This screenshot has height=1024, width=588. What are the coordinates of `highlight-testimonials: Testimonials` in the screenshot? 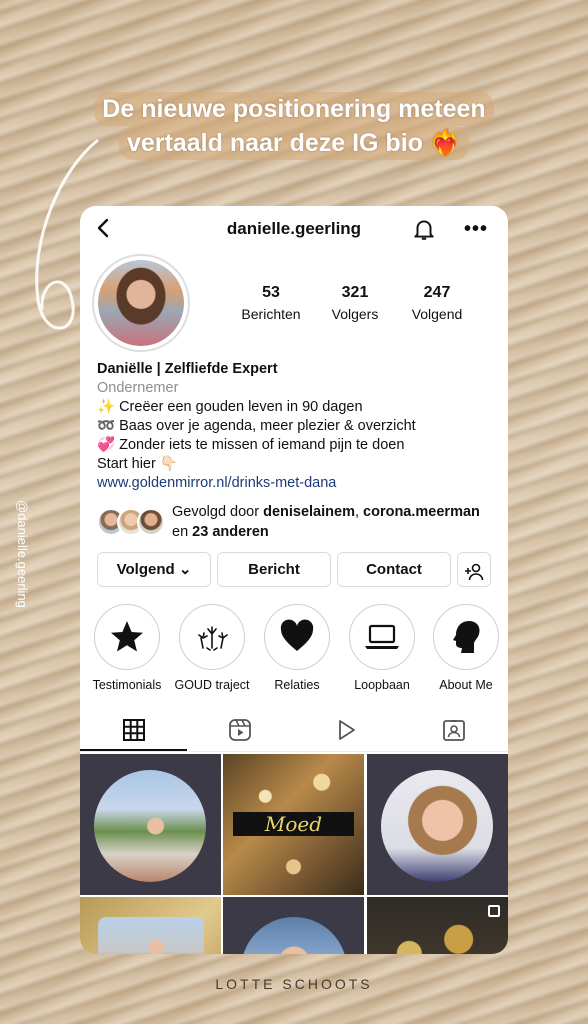 It's located at (127, 648).